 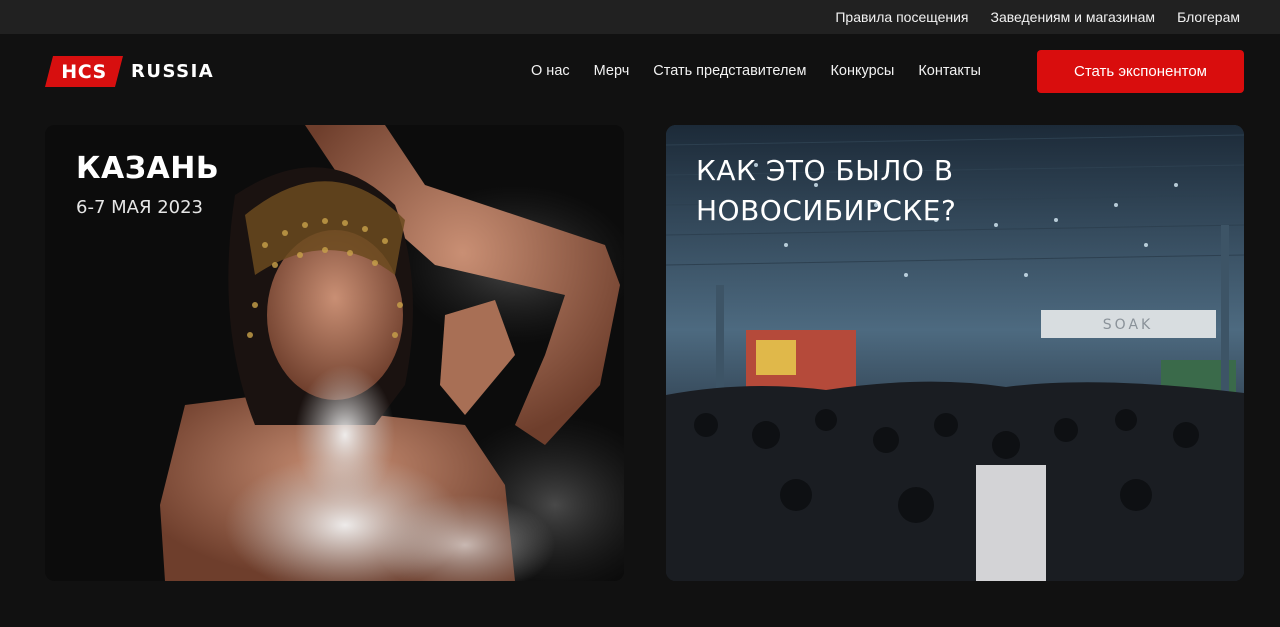 What do you see at coordinates (129, 71) in the screenshot?
I see `logo: HCS RUSSIA` at bounding box center [129, 71].